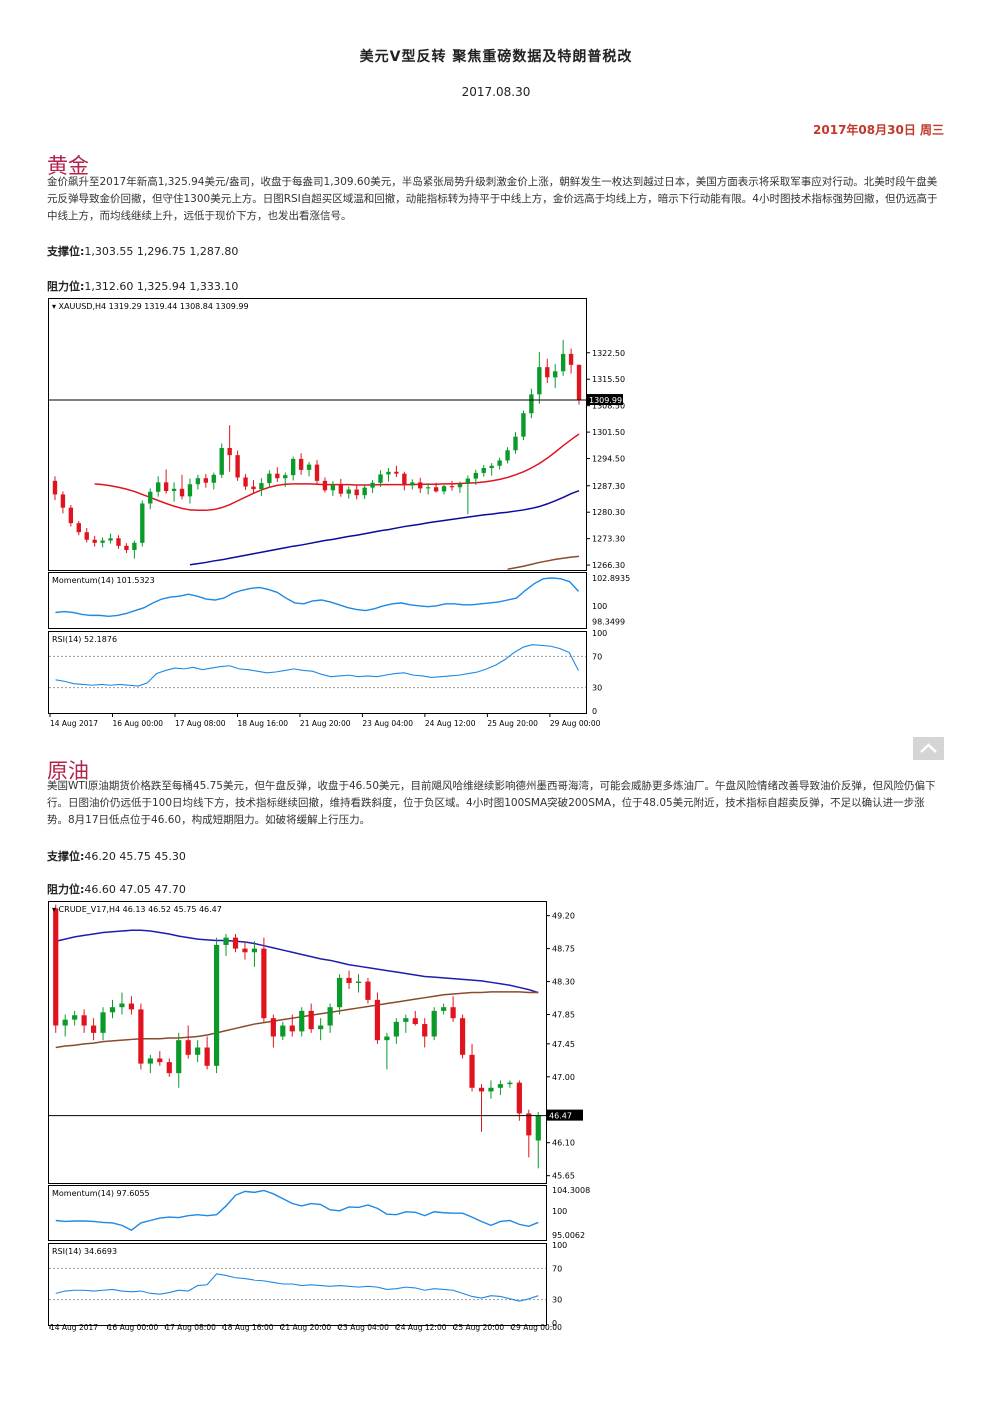 Image resolution: width=992 pixels, height=1403 pixels. Describe the element at coordinates (135, 856) in the screenshot. I see `crude-support-values: 46.20 45.75 45.30` at that location.